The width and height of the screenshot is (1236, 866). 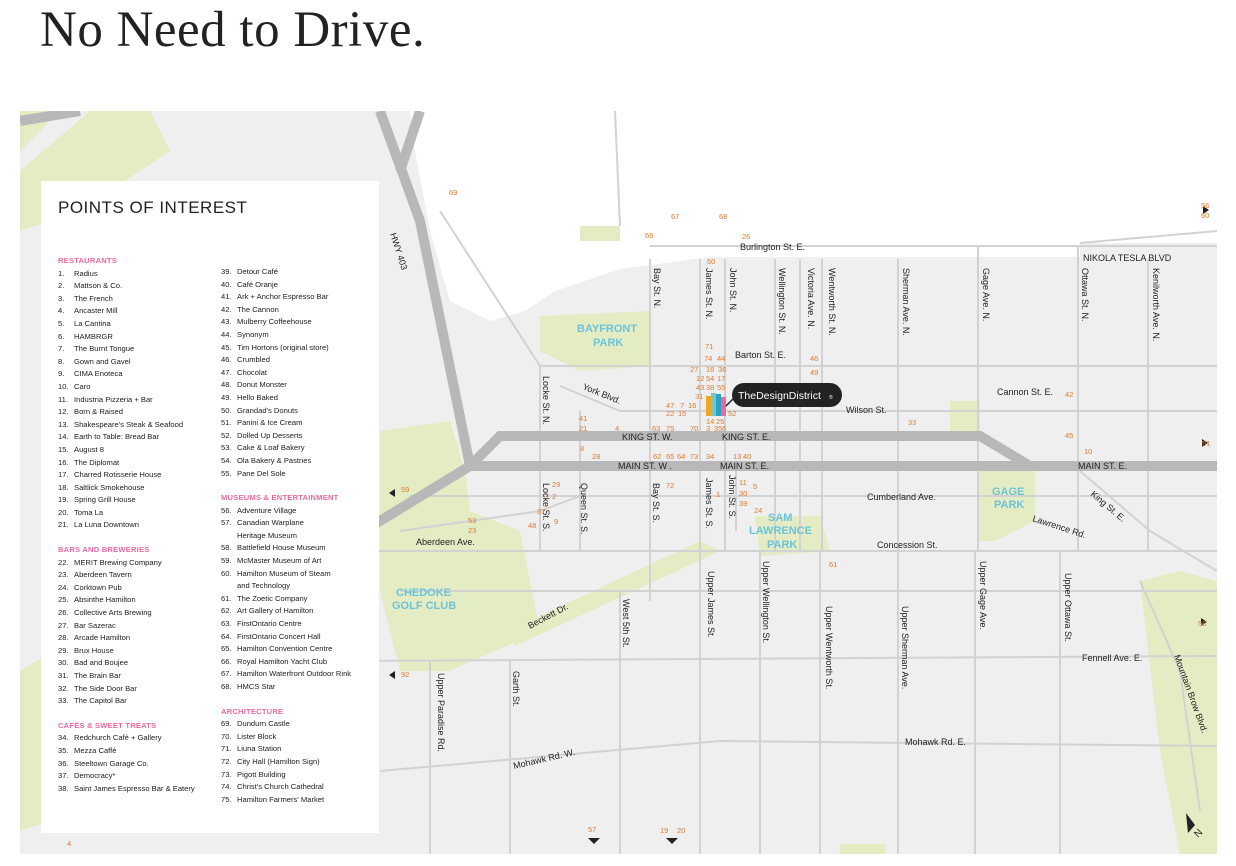 What do you see at coordinates (670, 428) in the screenshot?
I see `poi-marker: 75` at bounding box center [670, 428].